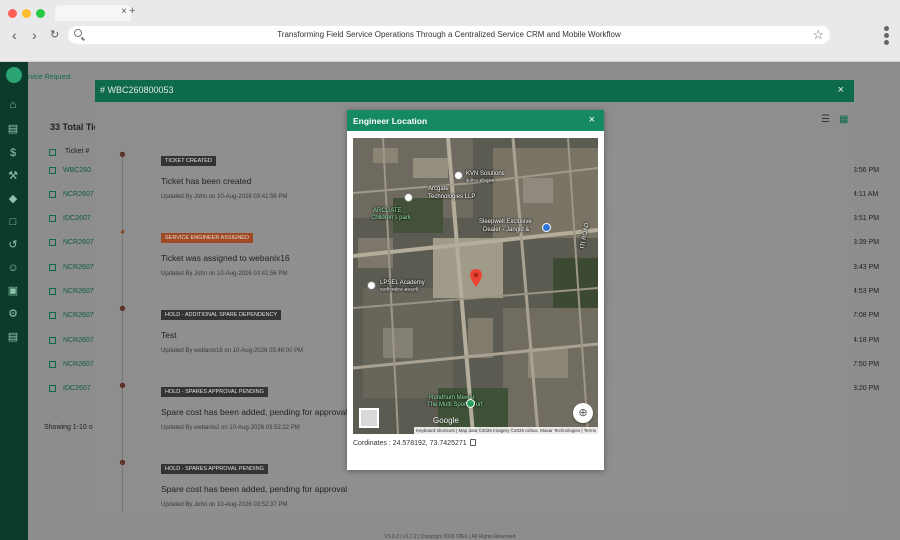 The height and width of the screenshot is (540, 900). What do you see at coordinates (14, 75) in the screenshot?
I see `app-logo-icon` at bounding box center [14, 75].